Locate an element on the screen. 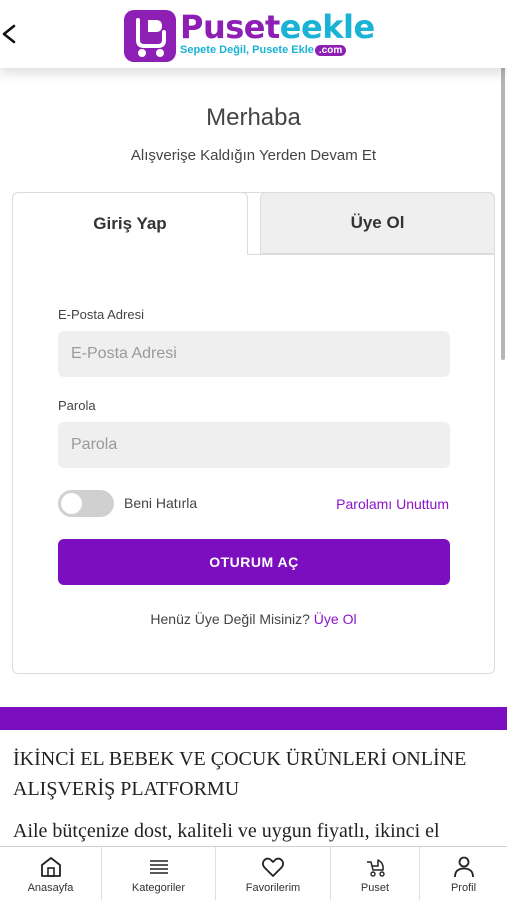 The width and height of the screenshot is (507, 900). stroller-icon is located at coordinates (376, 868).